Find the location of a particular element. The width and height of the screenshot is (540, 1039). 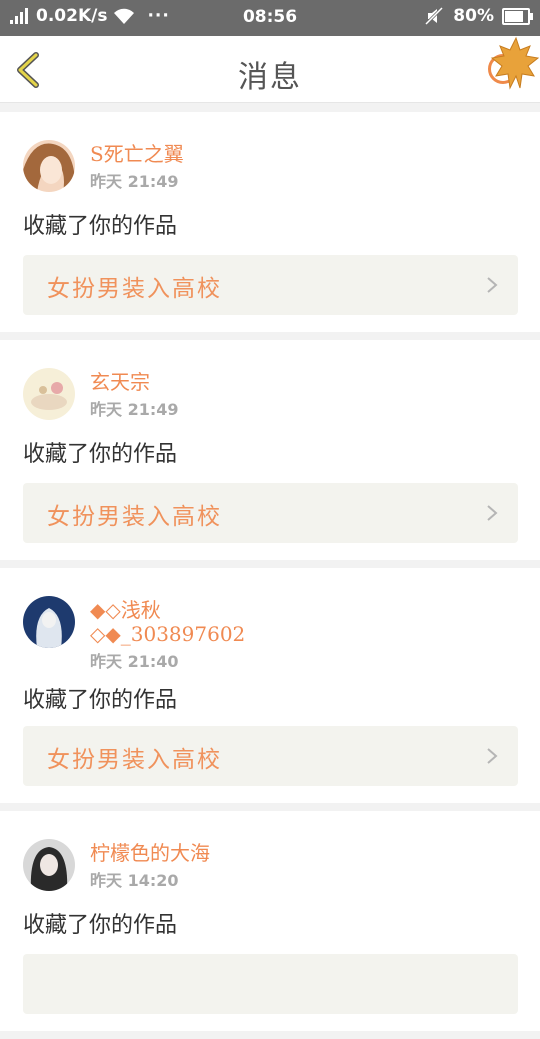

page-title: 消息 is located at coordinates (270, 77).